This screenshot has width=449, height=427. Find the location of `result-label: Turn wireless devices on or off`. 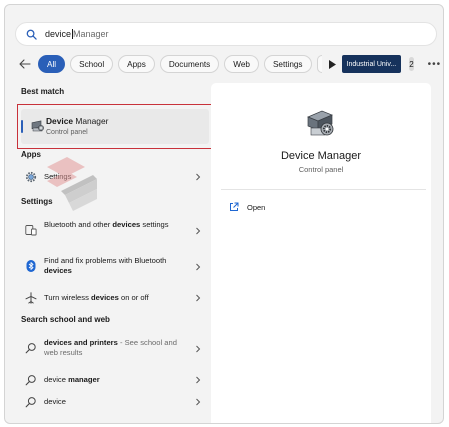

result-label: Turn wireless devices on or off is located at coordinates (96, 297).